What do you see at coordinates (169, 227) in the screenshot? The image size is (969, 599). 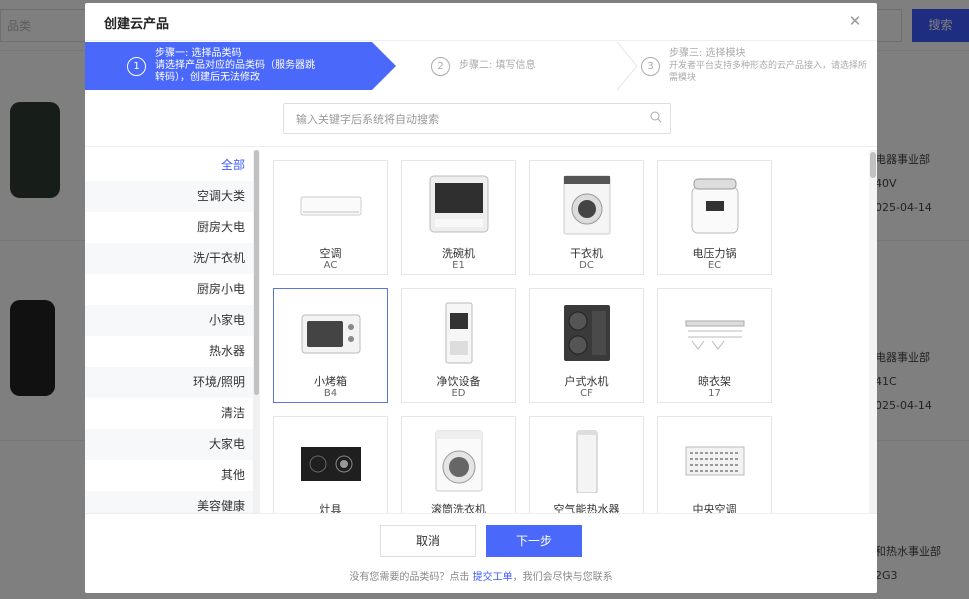 I see `category-item: 厨房大电` at bounding box center [169, 227].